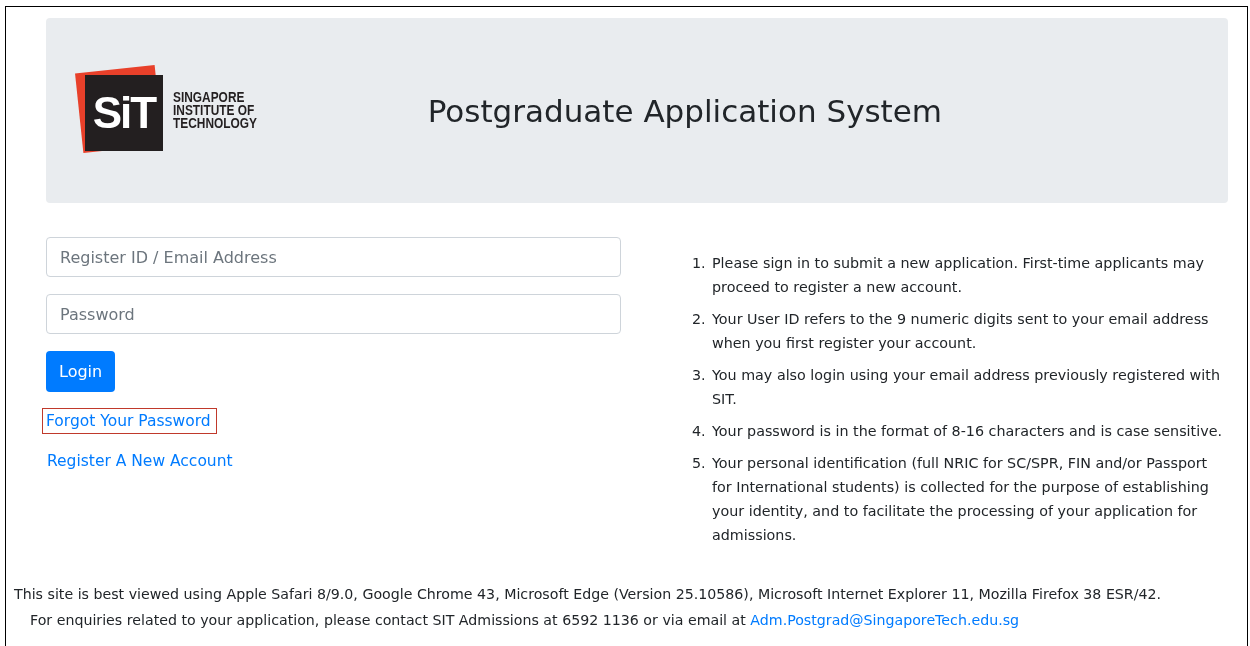 This screenshot has width=1250, height=646. What do you see at coordinates (961, 331) in the screenshot?
I see `instruction-note: Your User ID refers to the 9 numeric digits sent to your email address when you first register your account.` at bounding box center [961, 331].